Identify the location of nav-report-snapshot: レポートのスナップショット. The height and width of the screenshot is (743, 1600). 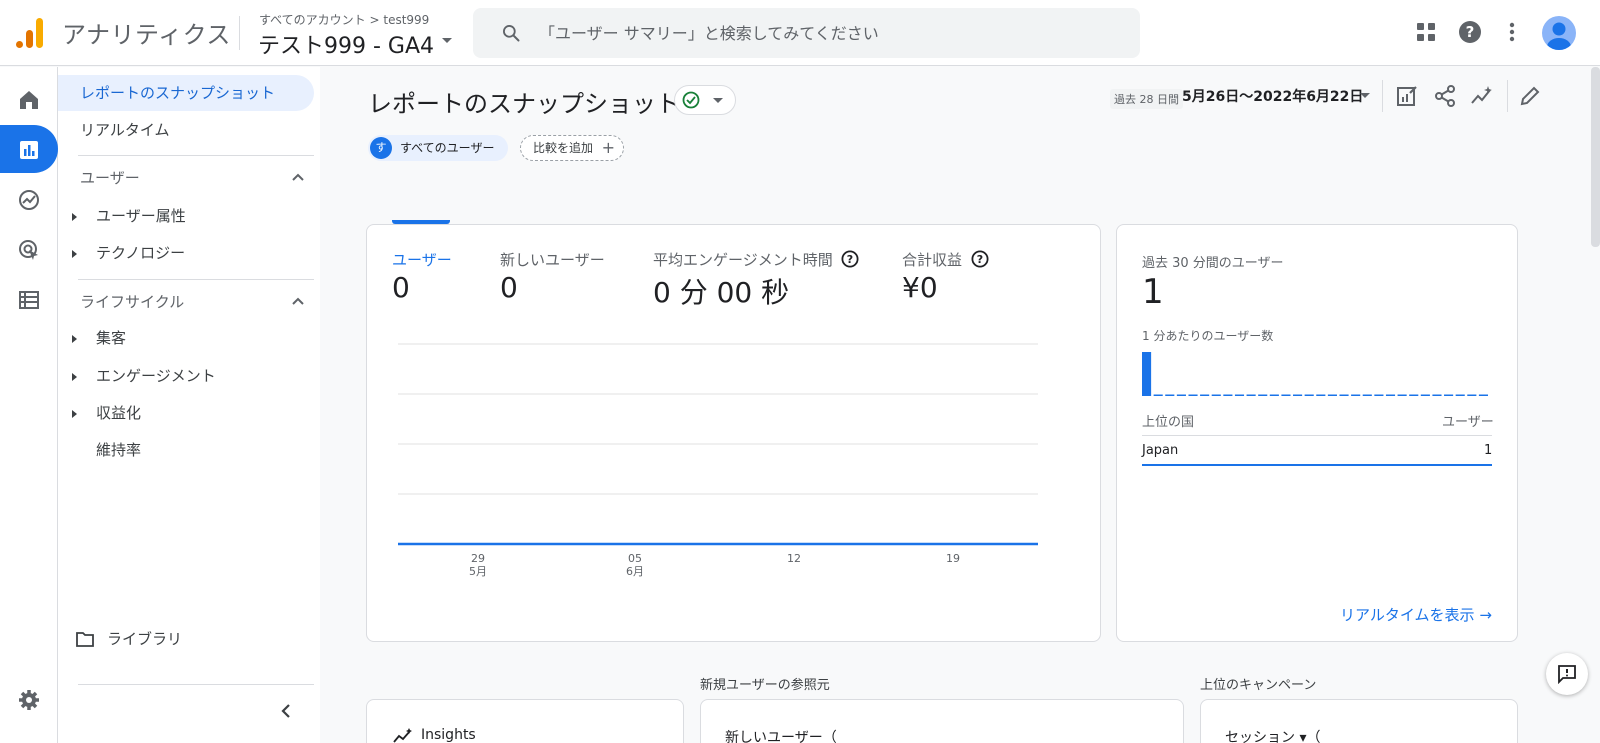
(186, 93).